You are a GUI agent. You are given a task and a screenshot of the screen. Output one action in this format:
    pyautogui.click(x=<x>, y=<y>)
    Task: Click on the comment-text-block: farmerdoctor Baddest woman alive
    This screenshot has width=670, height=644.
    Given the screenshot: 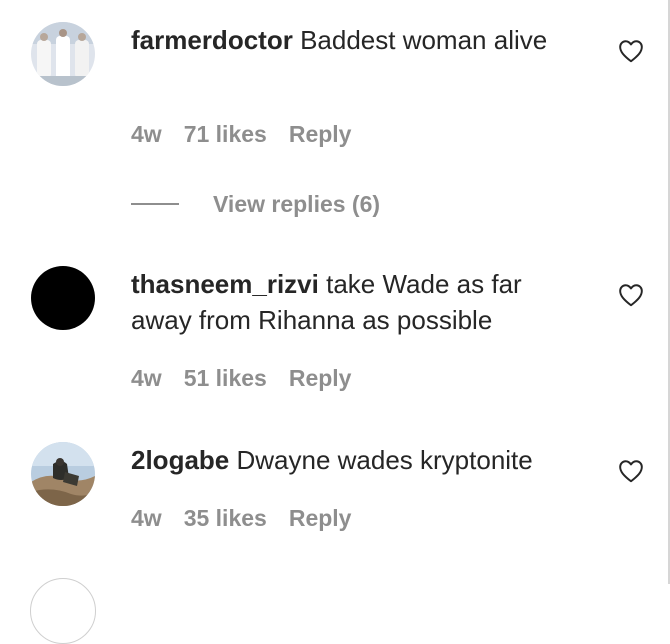 What is the action you would take?
    pyautogui.click(x=356, y=40)
    